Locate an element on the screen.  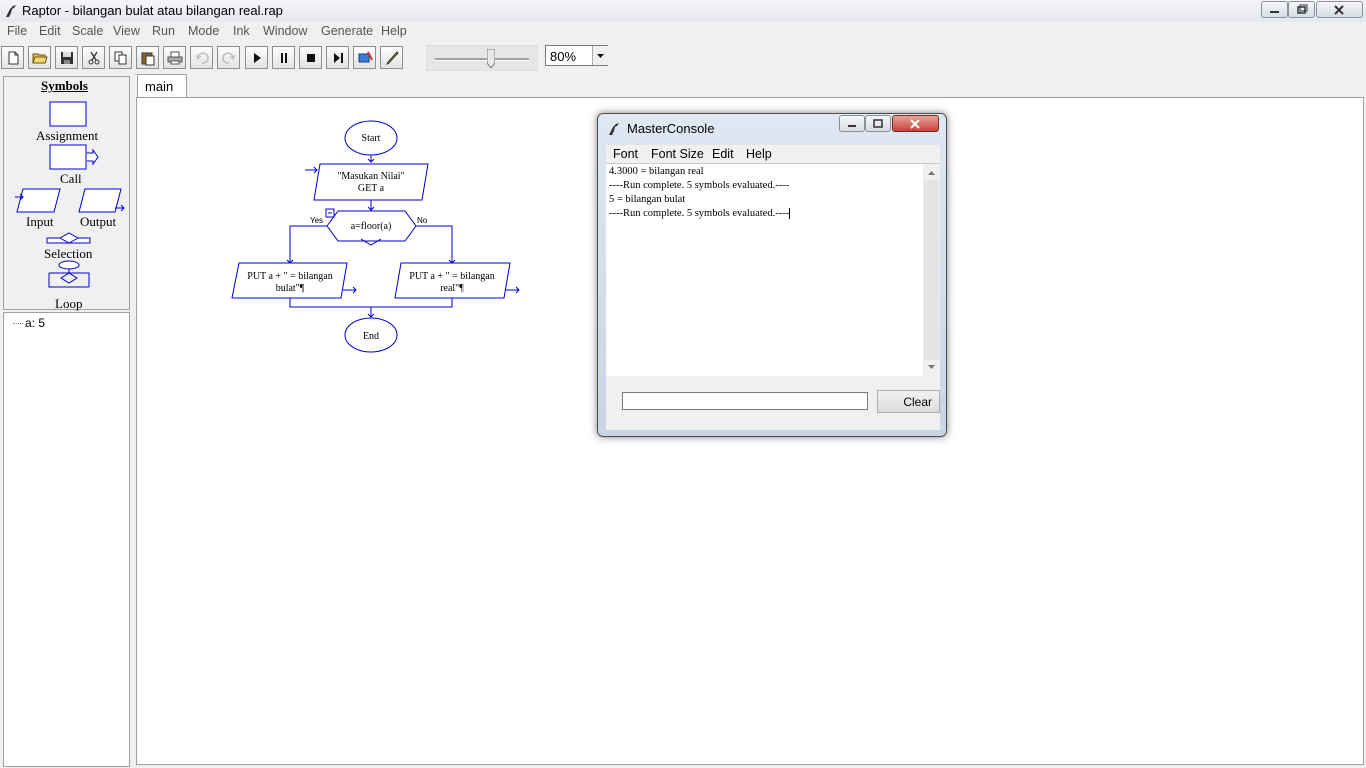
watch-variable-a: a: 5 is located at coordinates (35, 323).